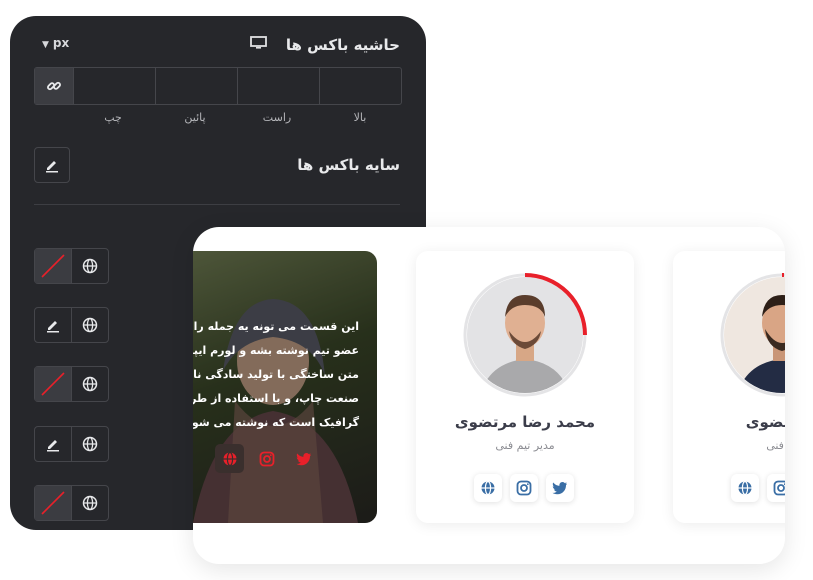  I want to click on unit-label: px, so click(61, 43).